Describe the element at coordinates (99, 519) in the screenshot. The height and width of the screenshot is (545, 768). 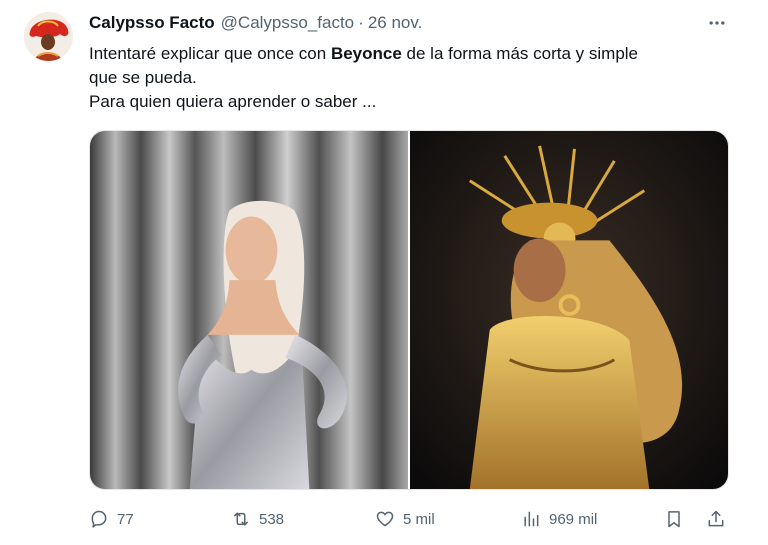
I see `reply-icon` at that location.